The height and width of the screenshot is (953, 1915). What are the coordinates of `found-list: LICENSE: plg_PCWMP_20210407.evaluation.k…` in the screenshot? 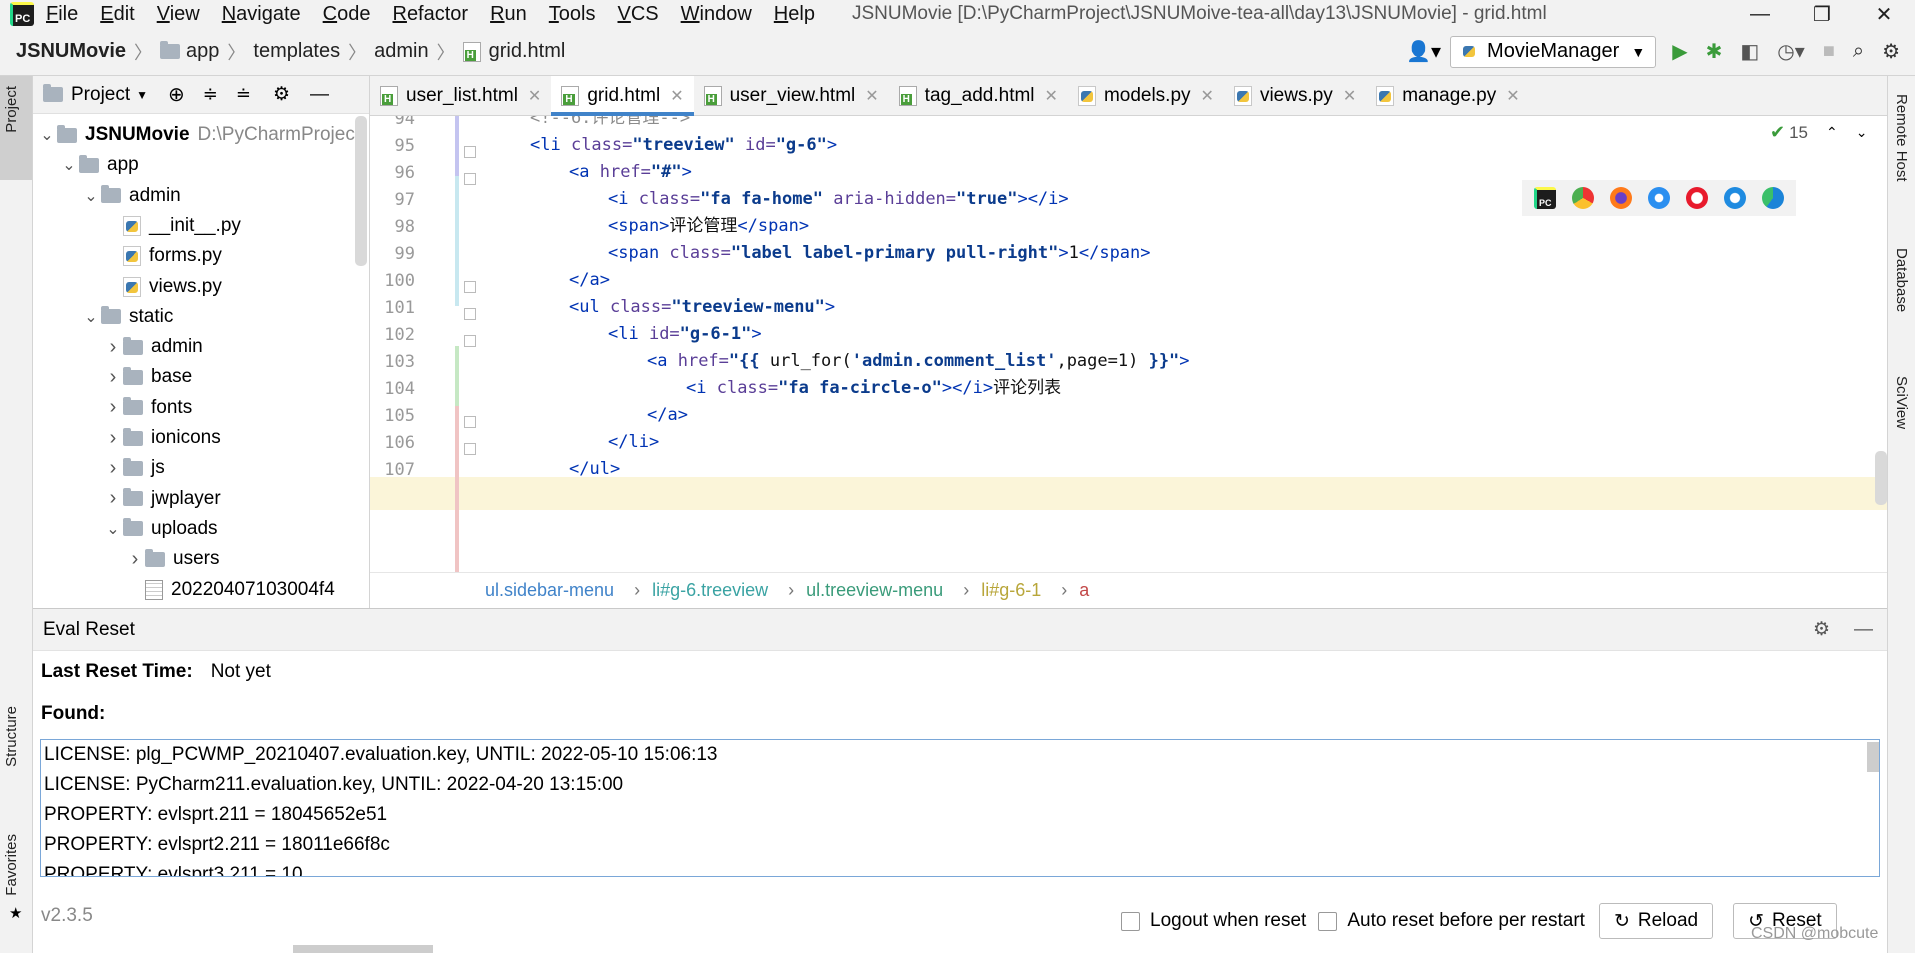 It's located at (960, 808).